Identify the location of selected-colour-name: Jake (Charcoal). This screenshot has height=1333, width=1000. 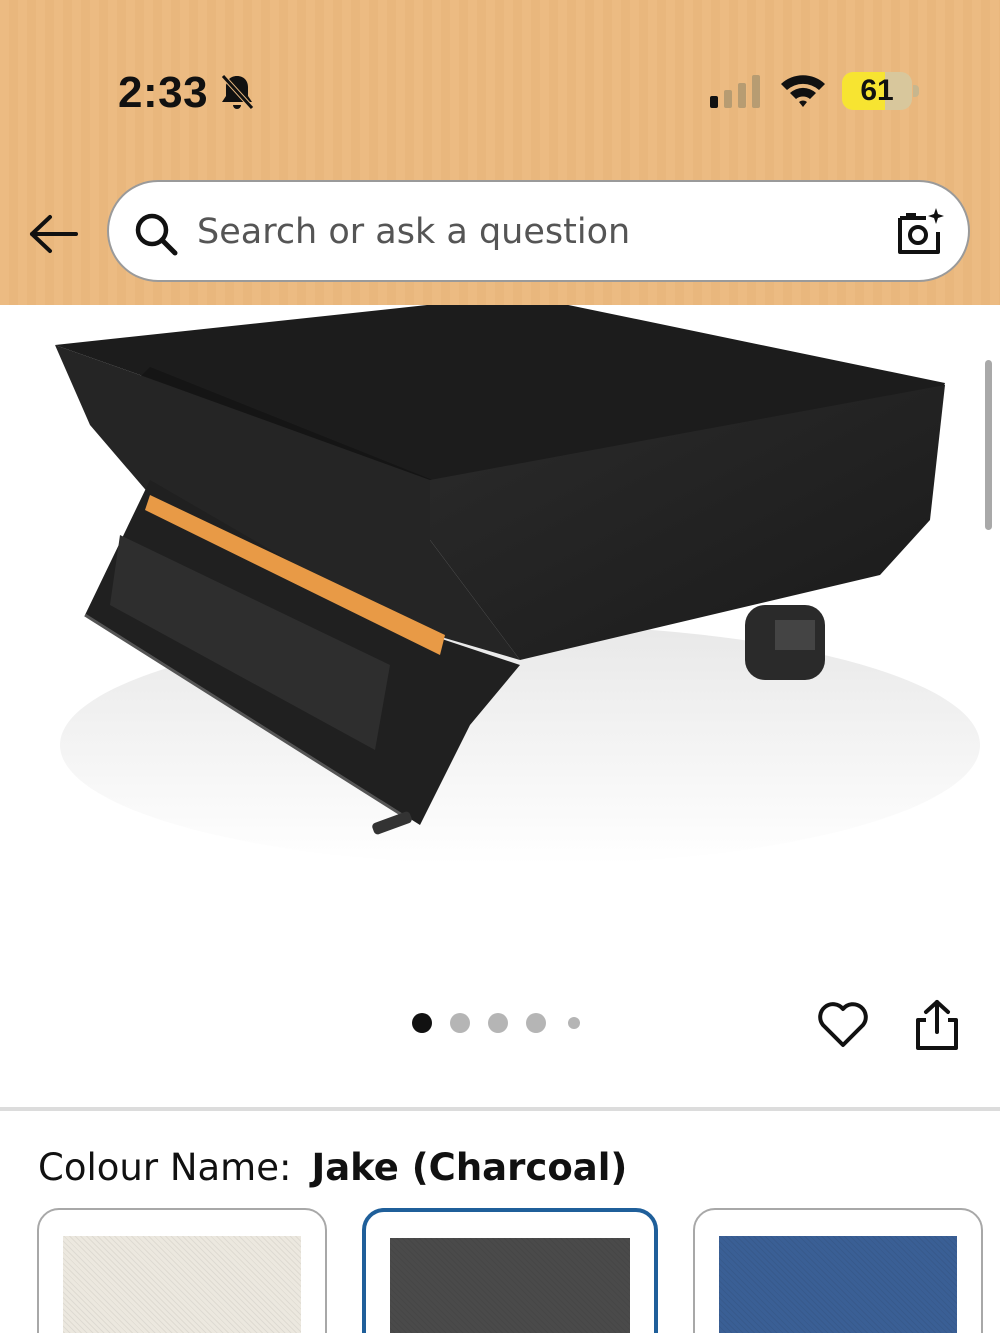
(469, 1167).